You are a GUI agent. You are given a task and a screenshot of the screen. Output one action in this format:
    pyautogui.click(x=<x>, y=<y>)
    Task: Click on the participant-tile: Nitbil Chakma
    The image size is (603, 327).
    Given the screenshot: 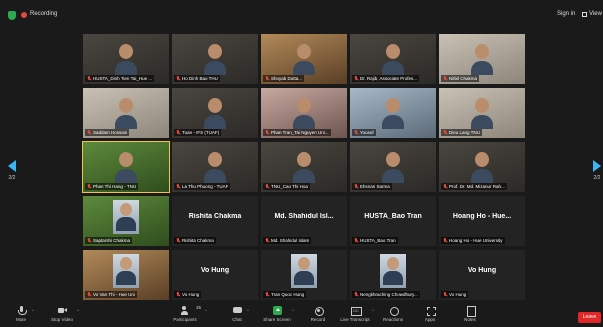 What is the action you would take?
    pyautogui.click(x=482, y=59)
    